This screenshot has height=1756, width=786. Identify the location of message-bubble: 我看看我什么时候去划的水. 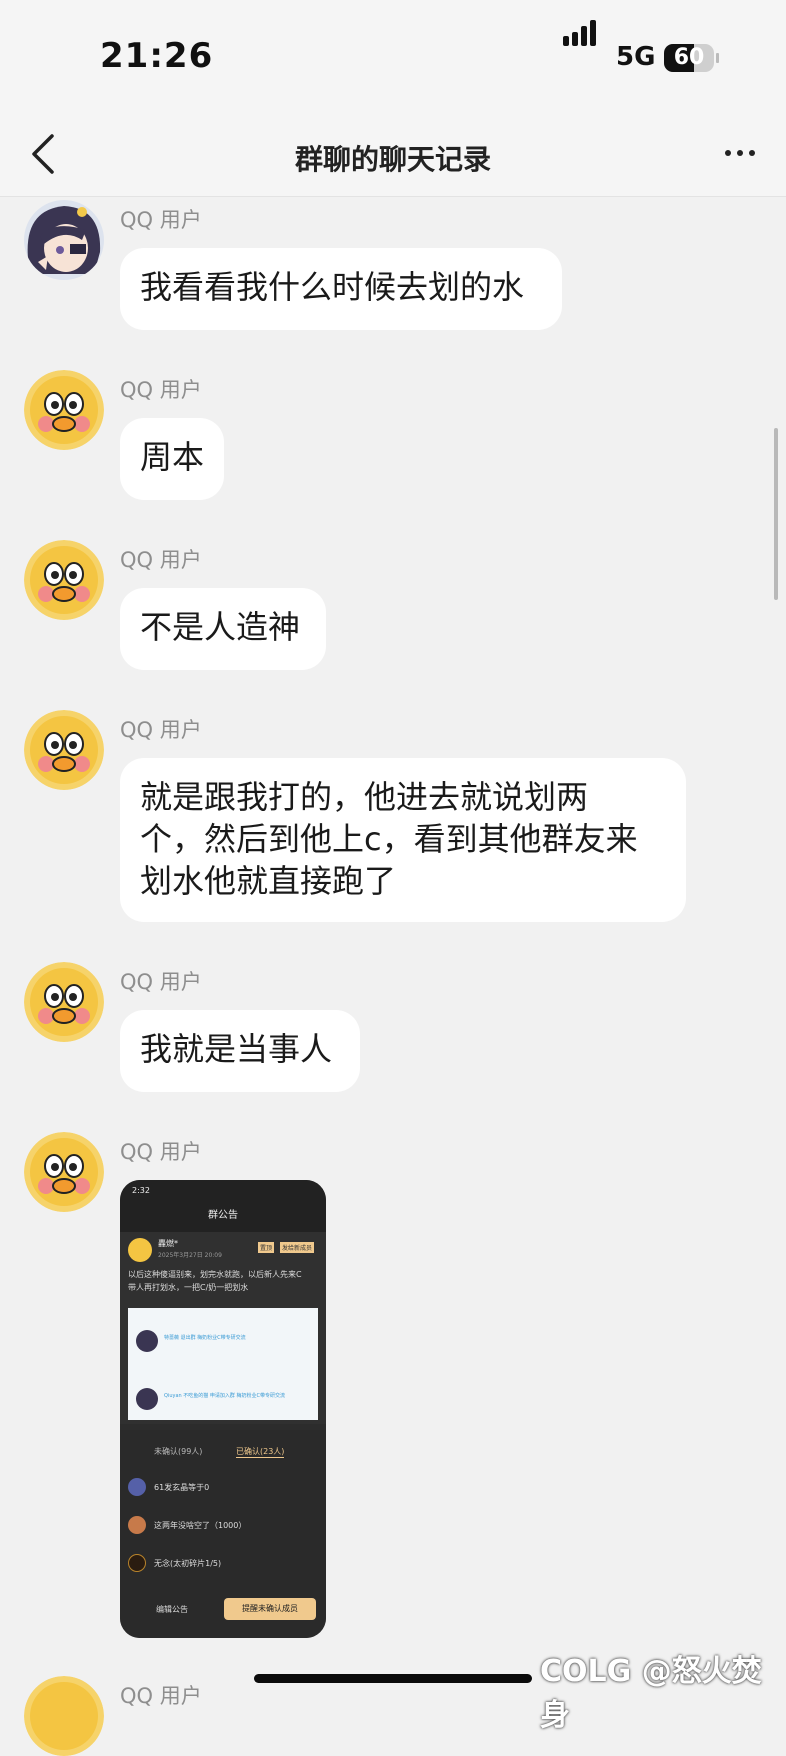
(341, 289).